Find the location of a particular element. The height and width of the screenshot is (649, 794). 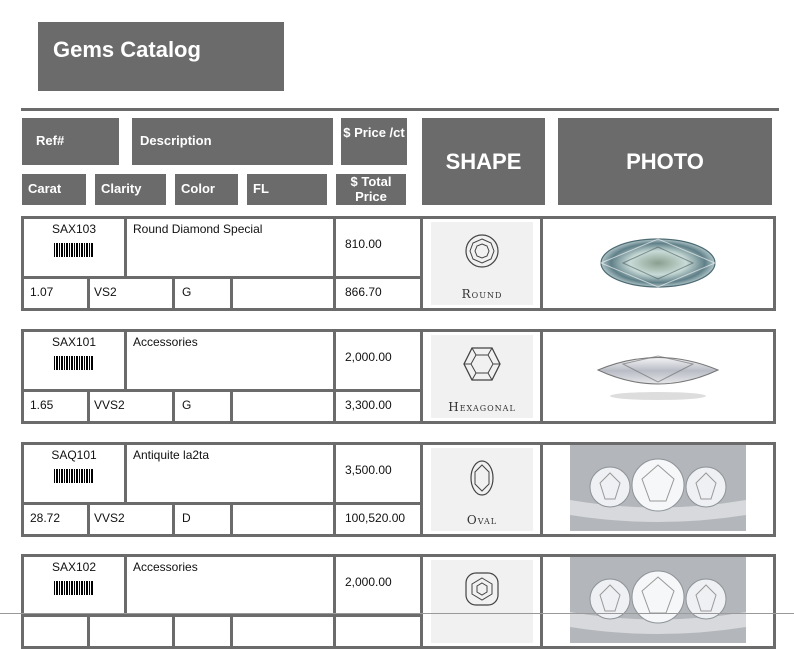

item-ref-cell: SAX102 is located at coordinates (74, 585).